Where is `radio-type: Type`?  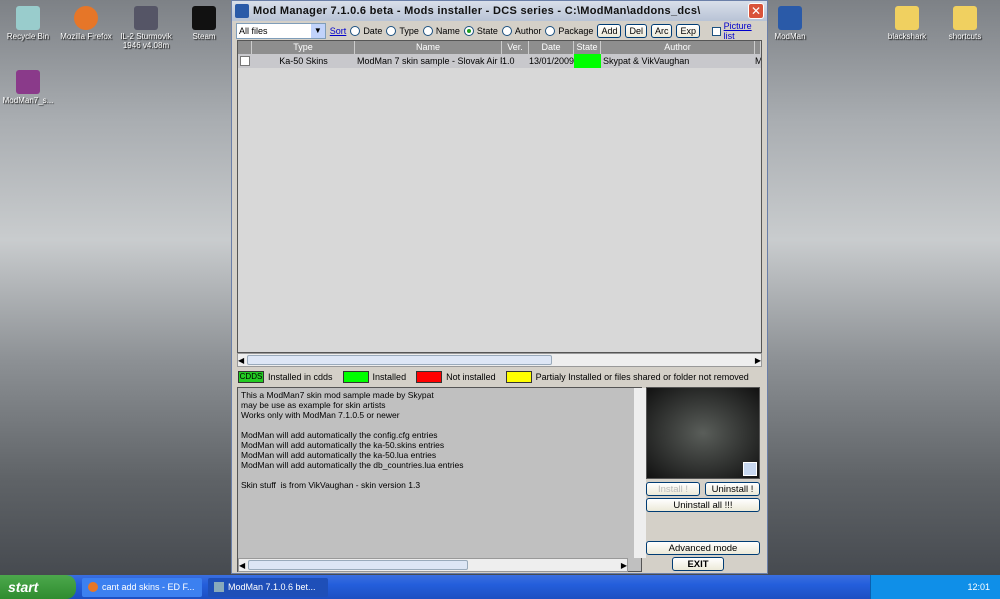
radio-type: Type is located at coordinates (402, 31).